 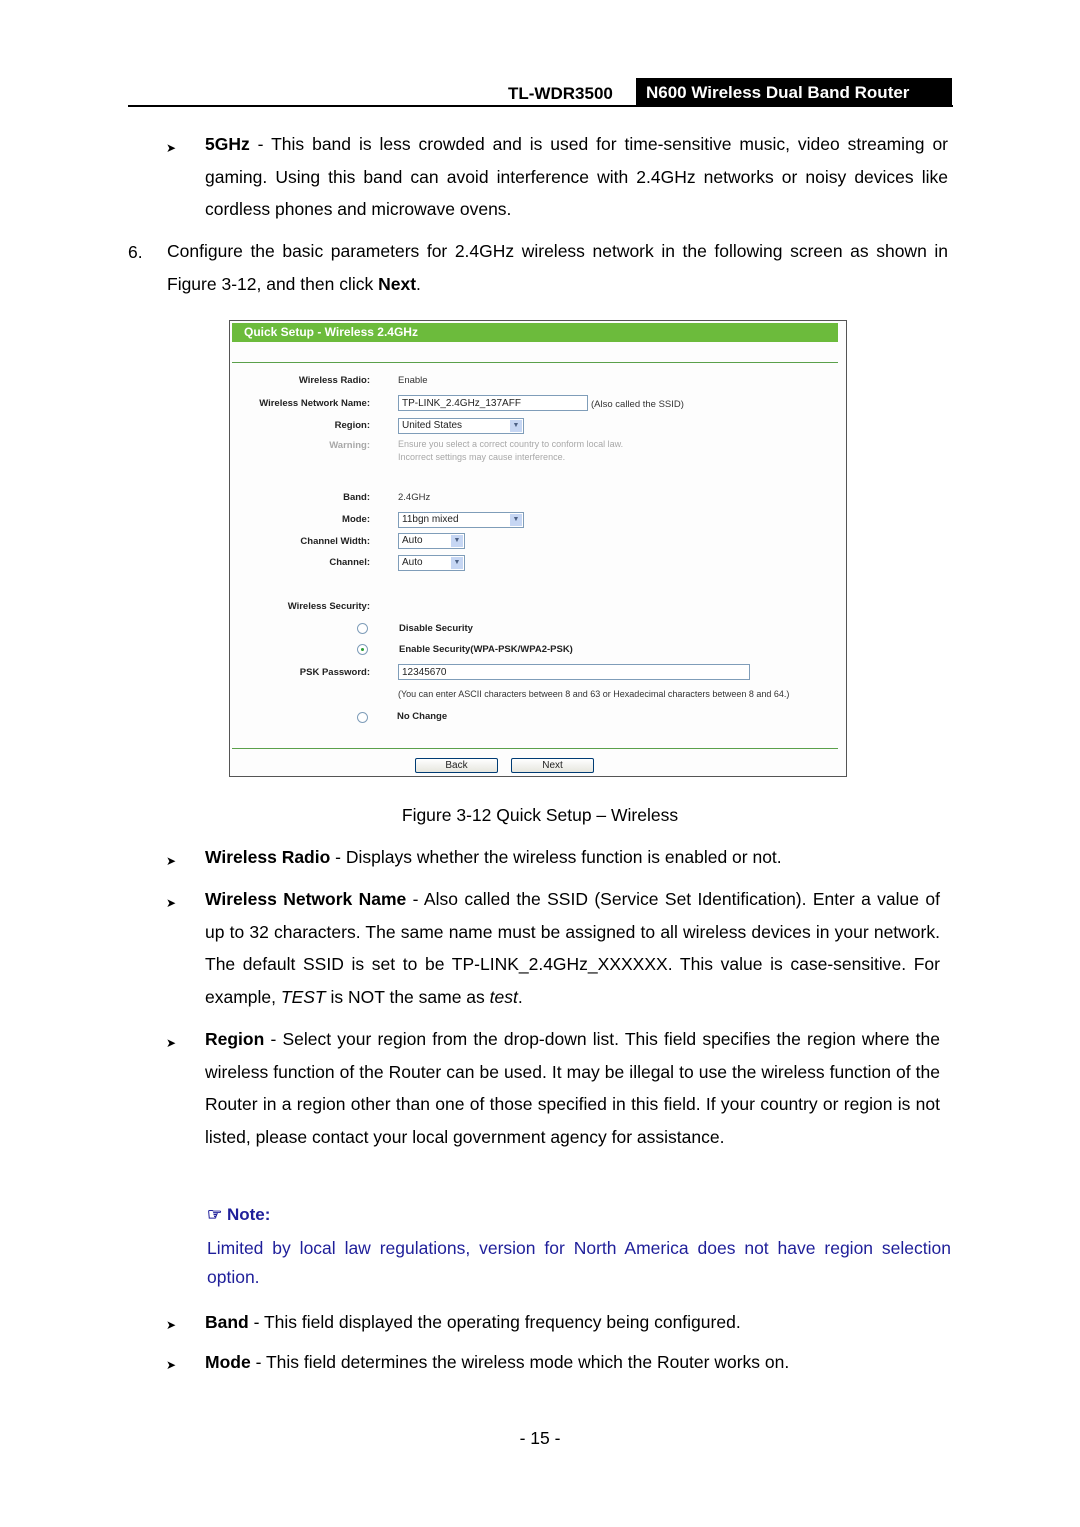 I want to click on wireless-security-label: Wireless Security:, so click(x=328, y=606).